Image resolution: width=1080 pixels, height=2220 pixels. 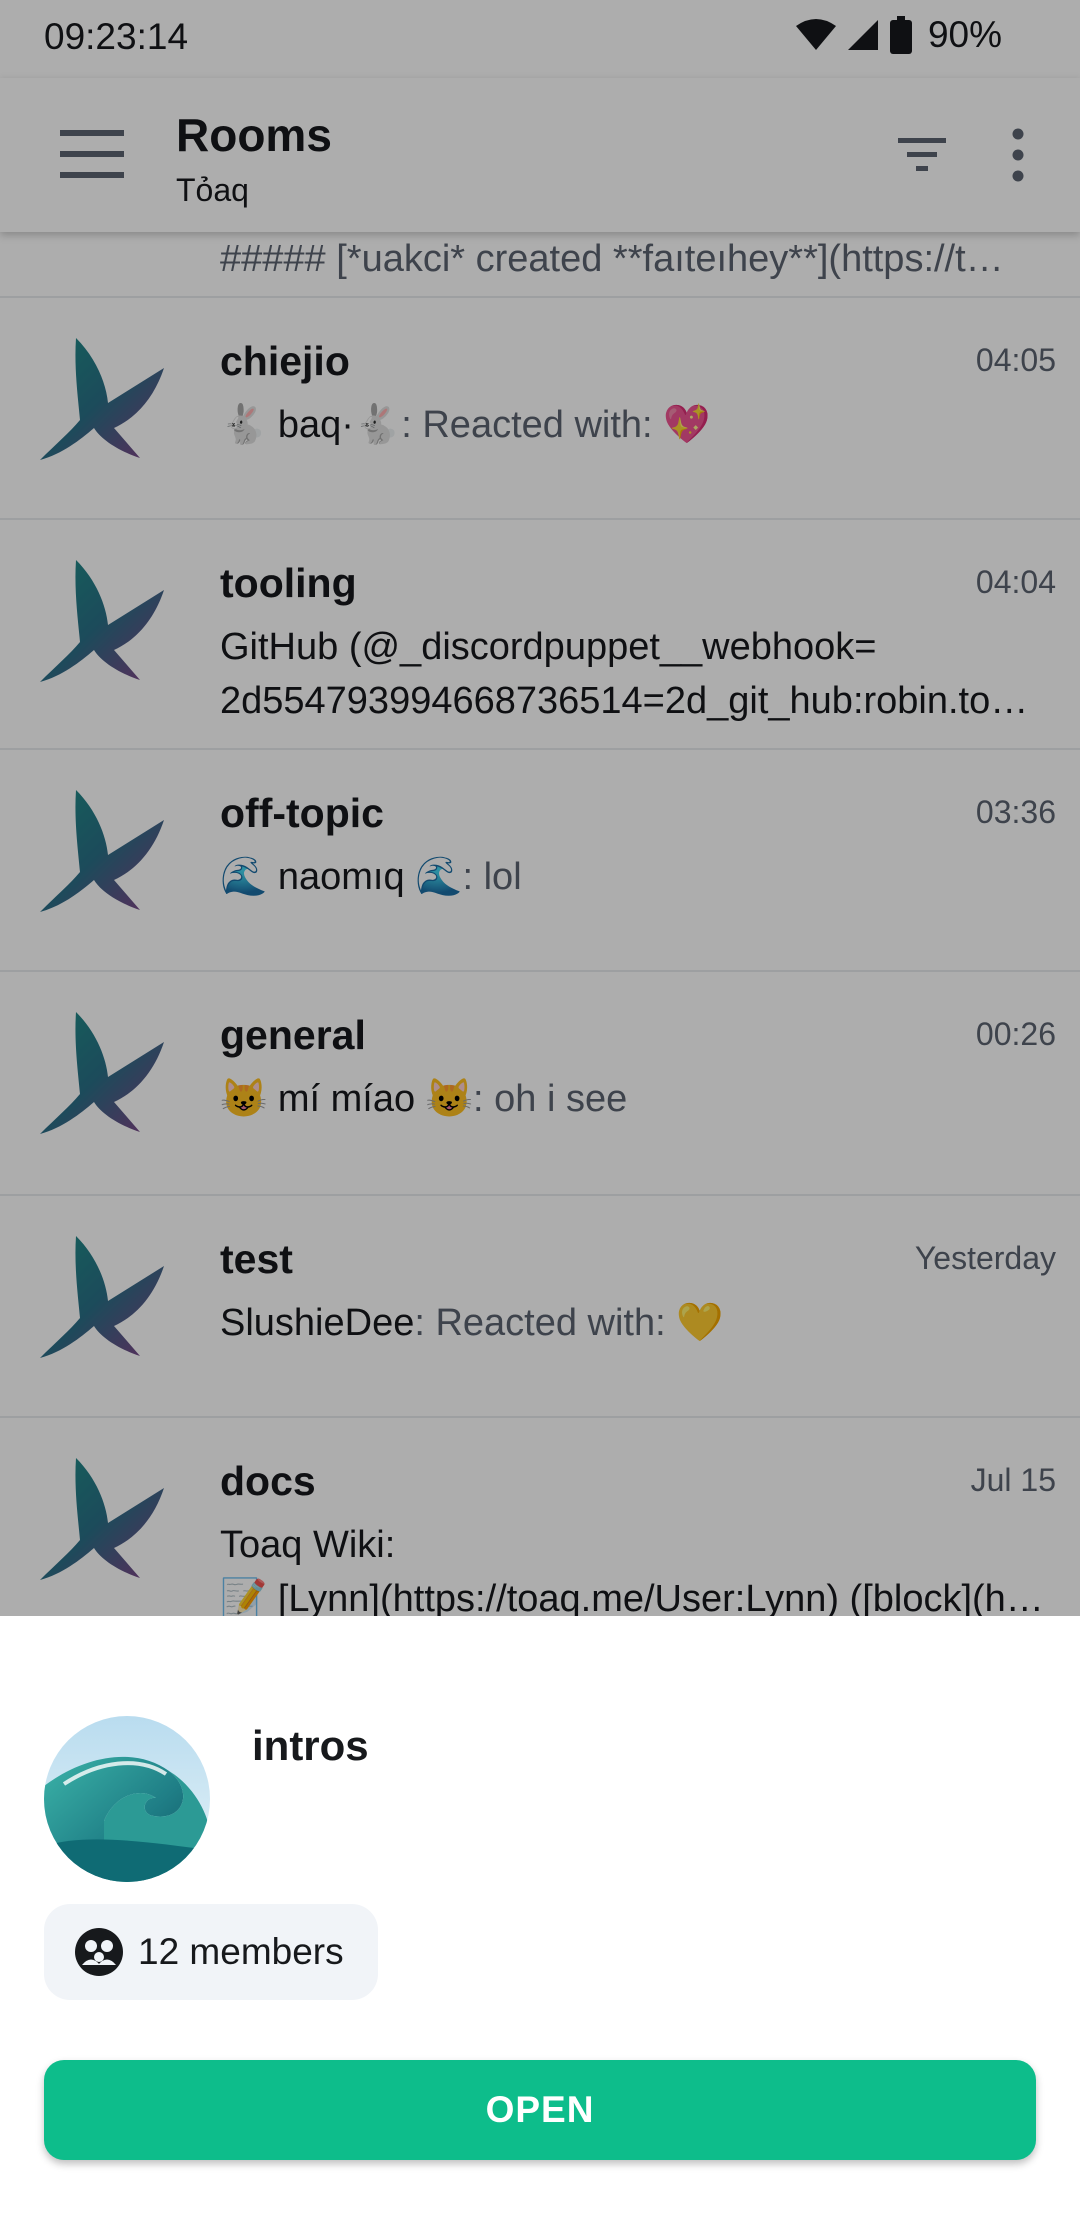 I want to click on wave-image, so click(x=127, y=1799).